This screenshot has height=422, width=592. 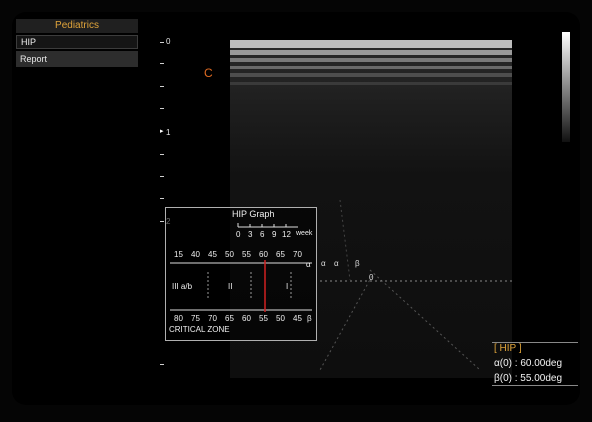 What do you see at coordinates (280, 318) in the screenshot?
I see `beta-scale-50: 50` at bounding box center [280, 318].